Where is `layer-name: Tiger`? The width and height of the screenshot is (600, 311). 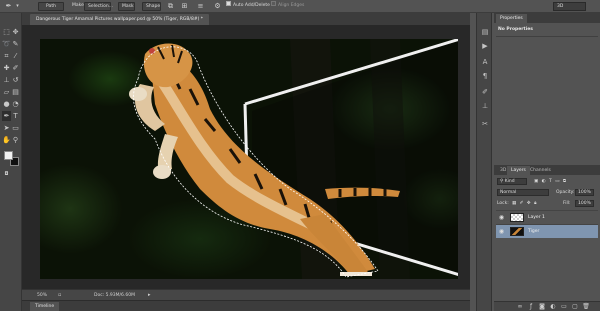
layer-name: Tiger is located at coordinates (534, 231).